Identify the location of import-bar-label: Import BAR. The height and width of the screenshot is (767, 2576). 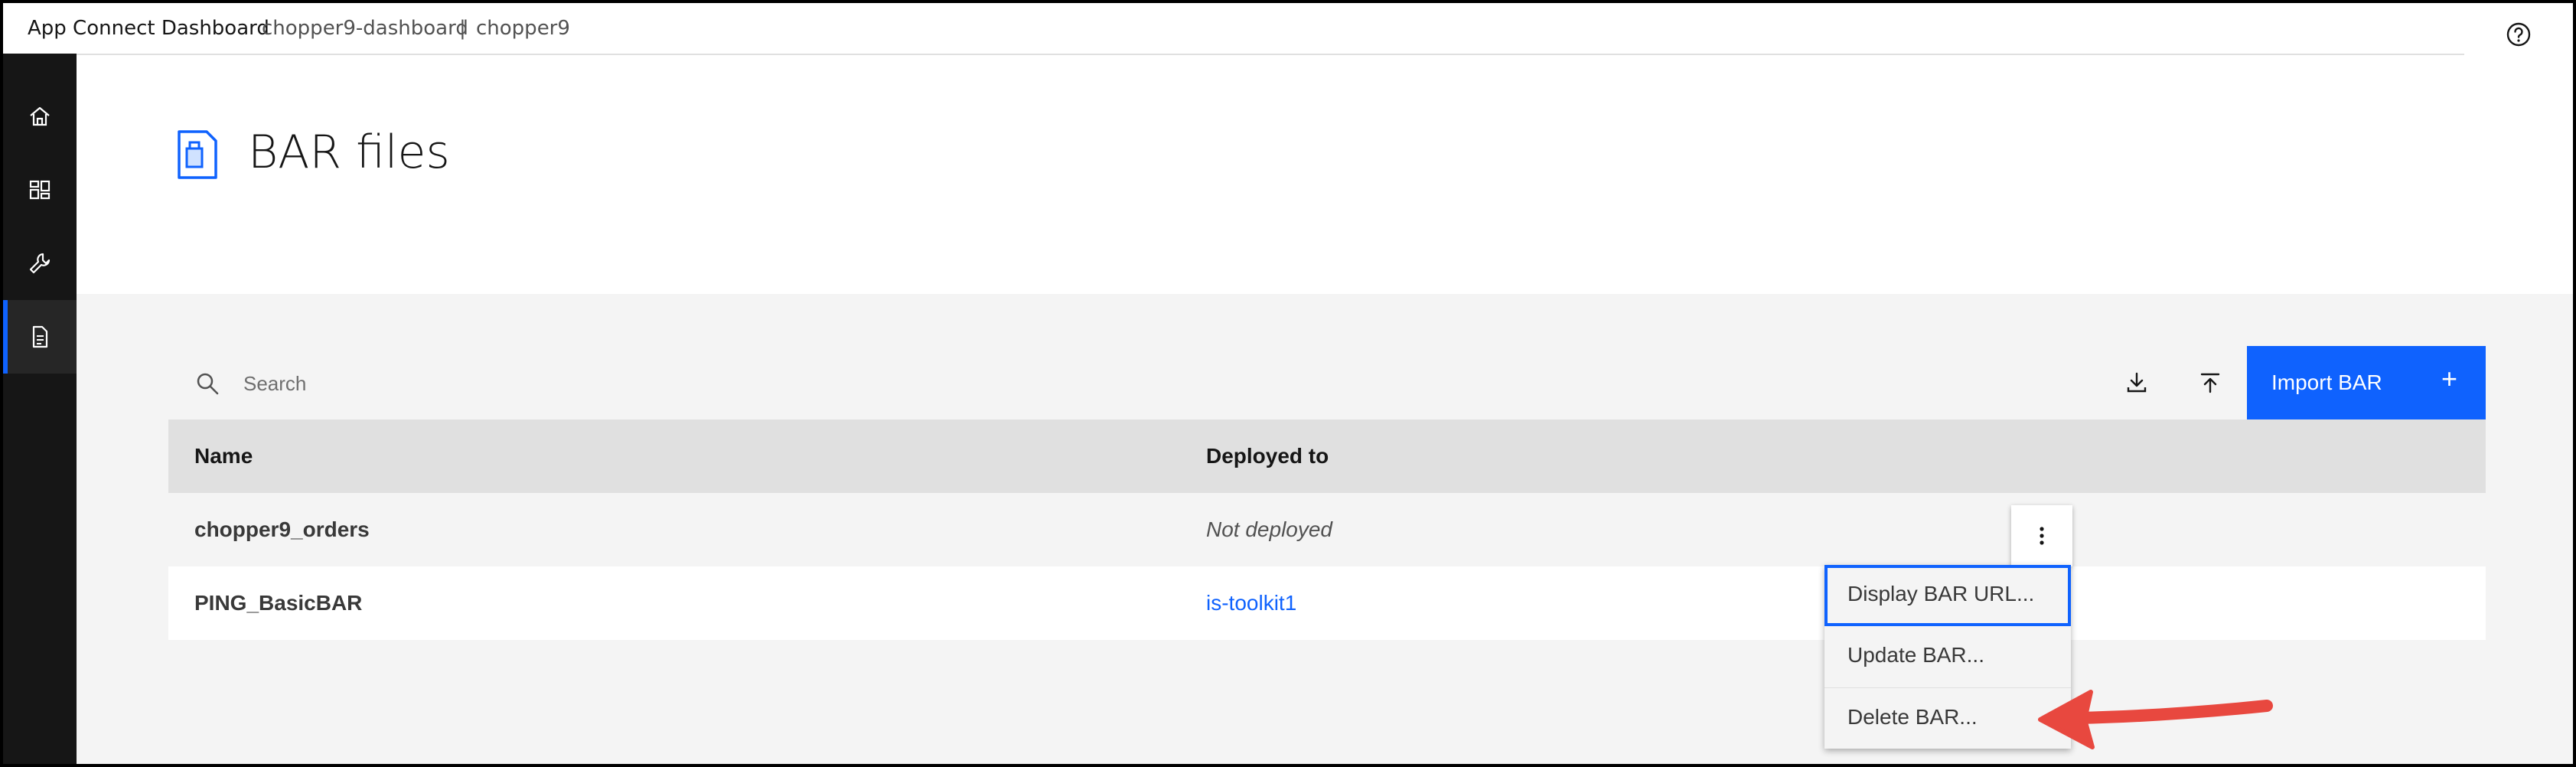
(2326, 382).